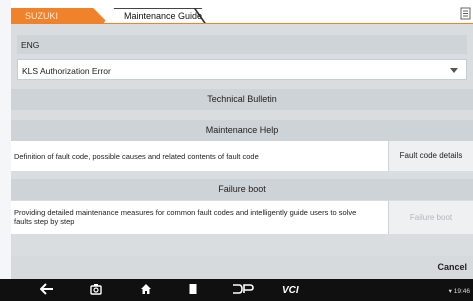 The image size is (473, 301). Describe the element at coordinates (193, 290) in the screenshot. I see `recent-apps-icon` at that location.